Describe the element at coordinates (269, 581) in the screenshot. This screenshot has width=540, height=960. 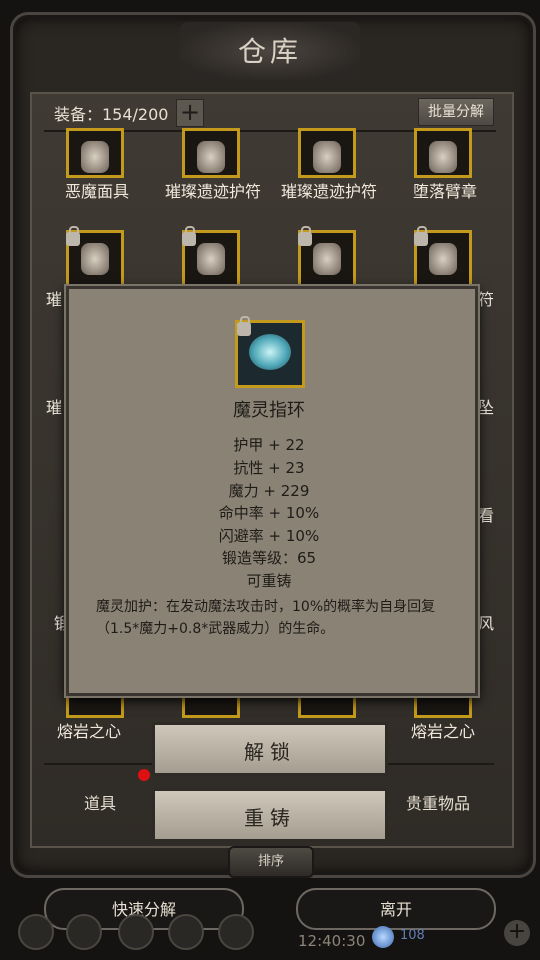
I see `stat-line: 可重铸` at that location.